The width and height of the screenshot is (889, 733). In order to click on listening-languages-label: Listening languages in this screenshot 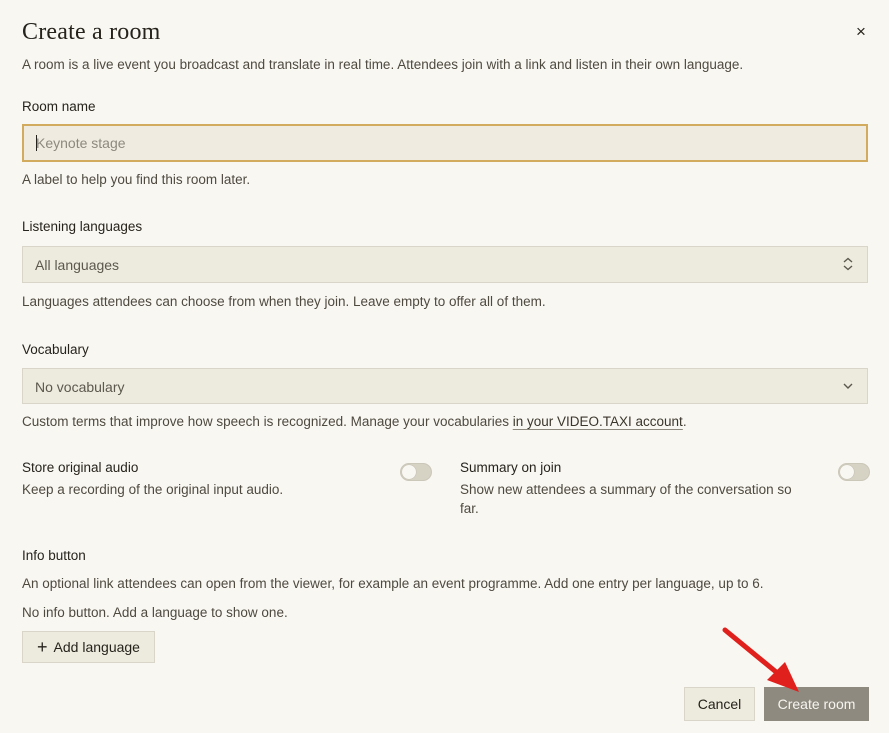, I will do `click(82, 226)`.